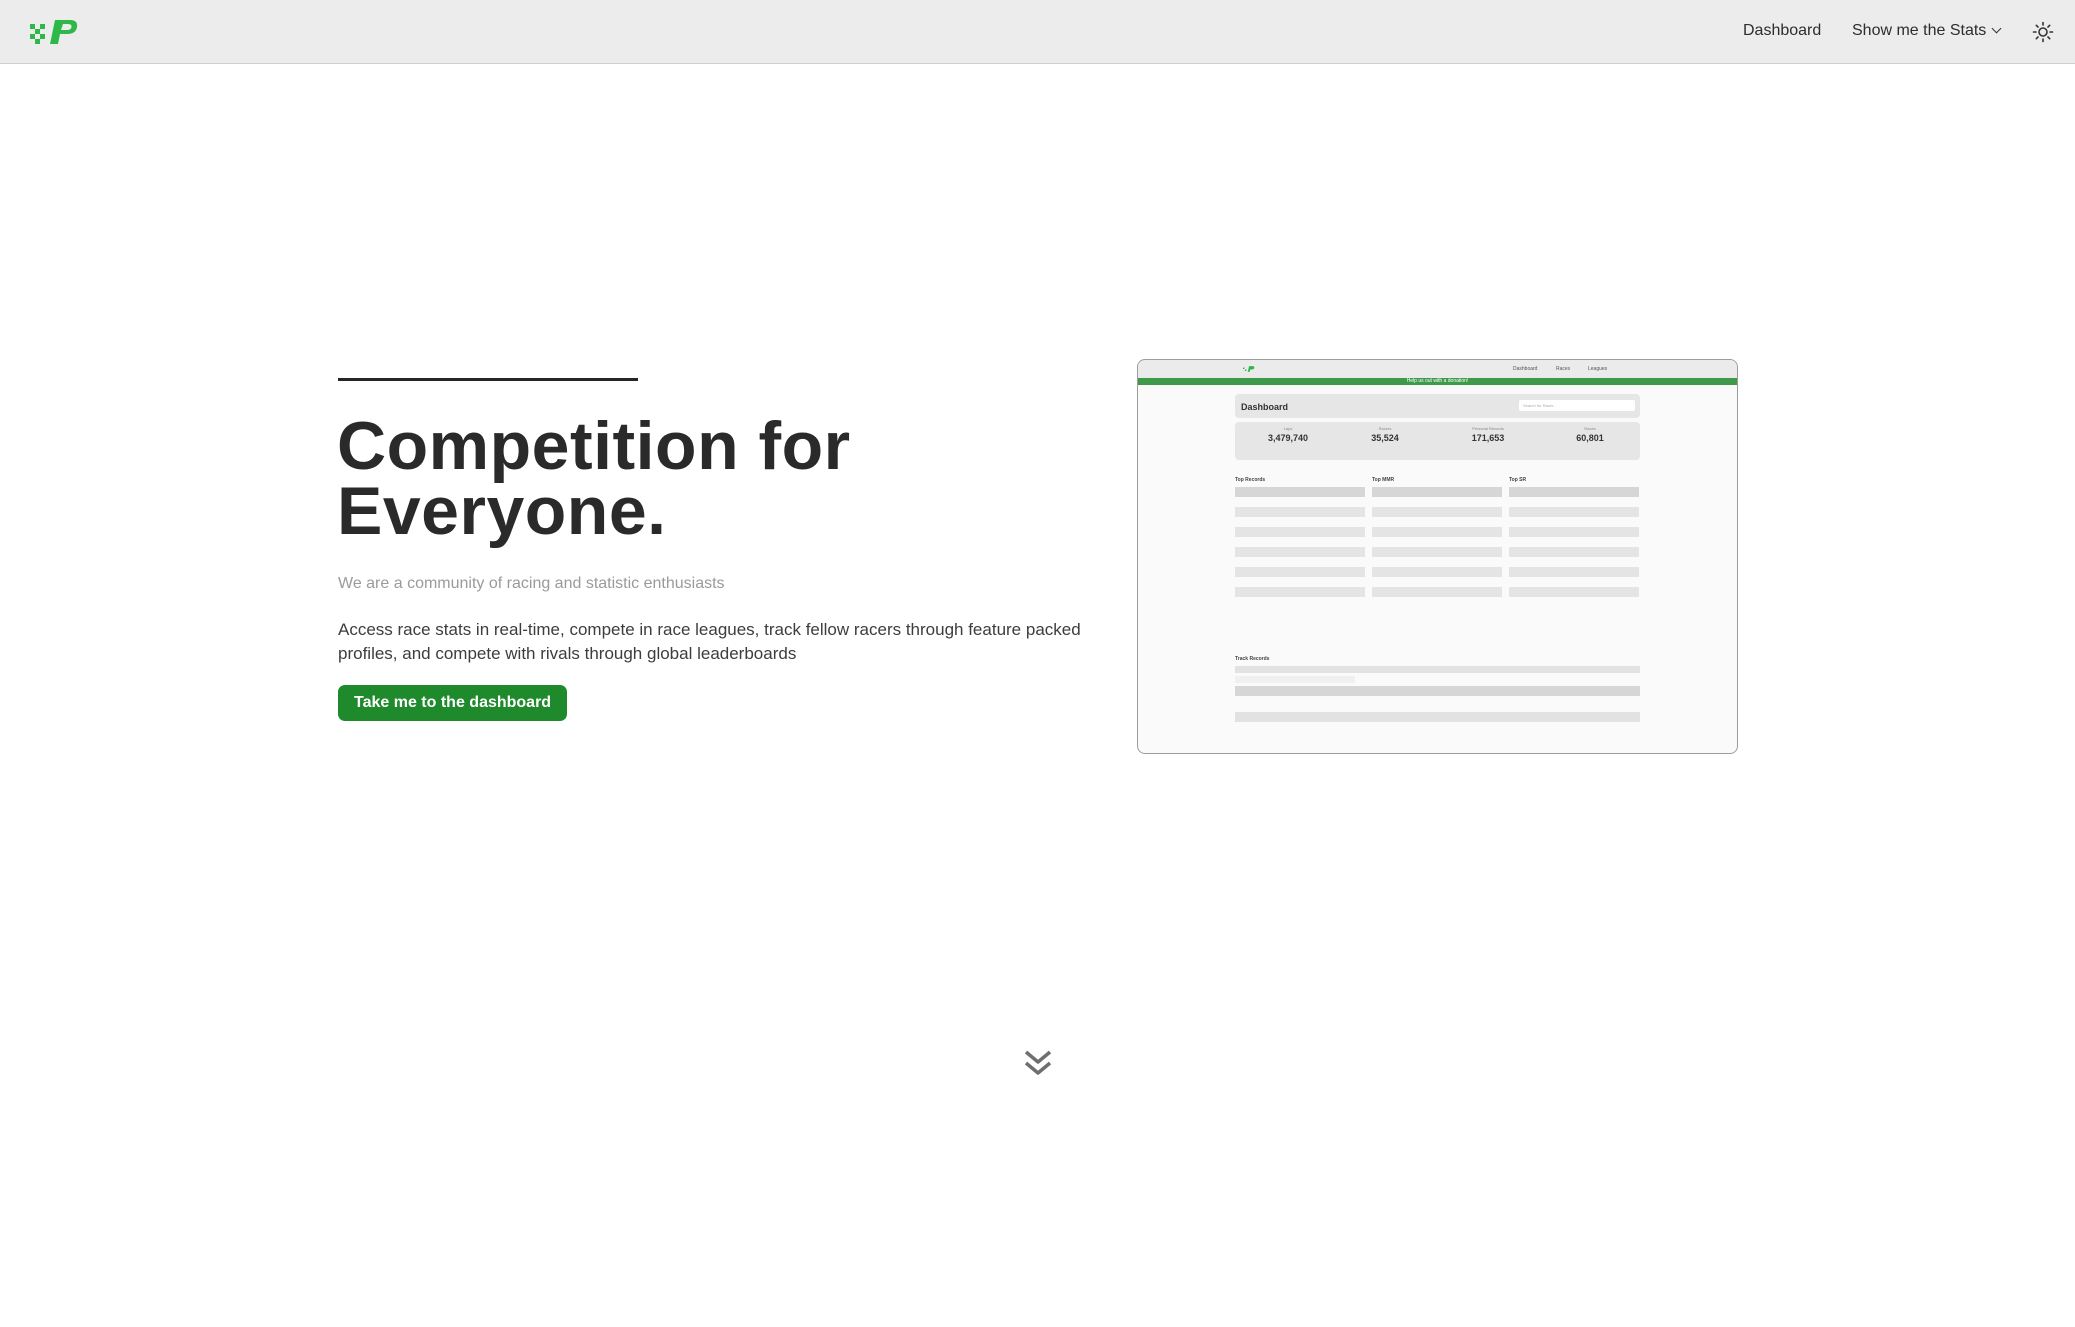 The image size is (2075, 1327). I want to click on preview-stat: Laps 3,479,740, so click(1288, 434).